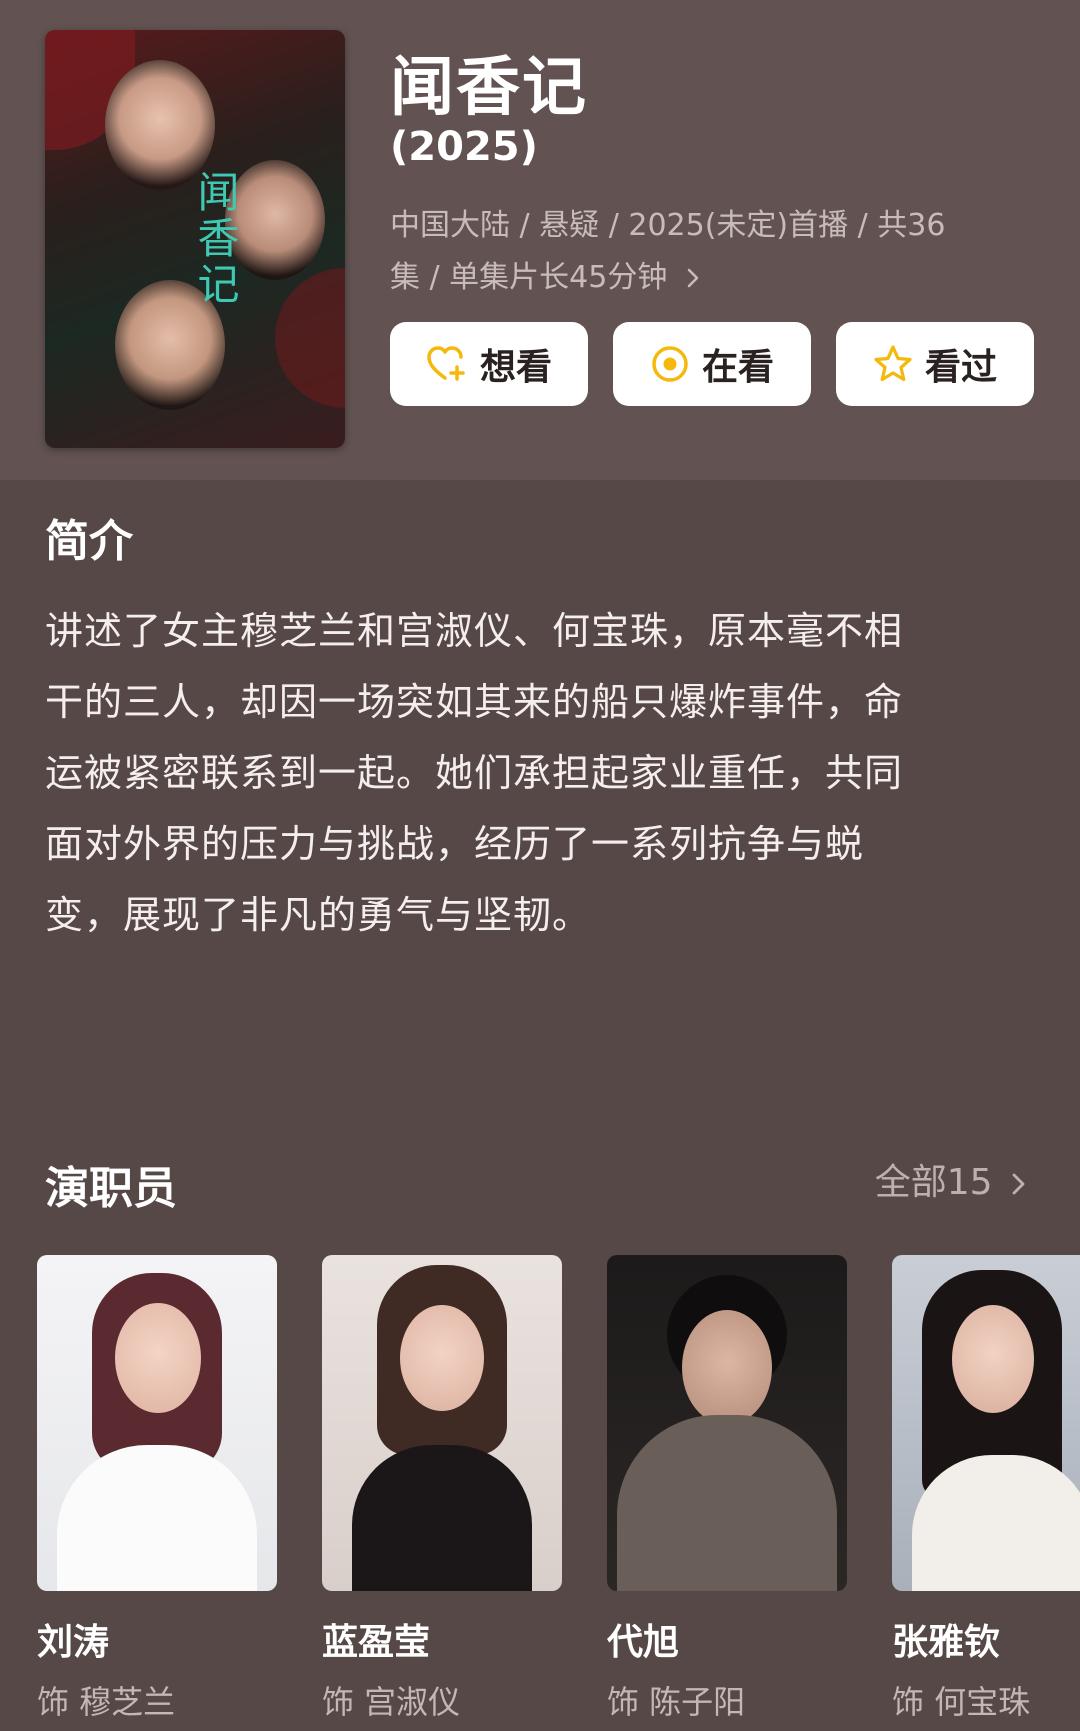  What do you see at coordinates (106, 1702) in the screenshot?
I see `cast-role: 饰 穆芝兰` at bounding box center [106, 1702].